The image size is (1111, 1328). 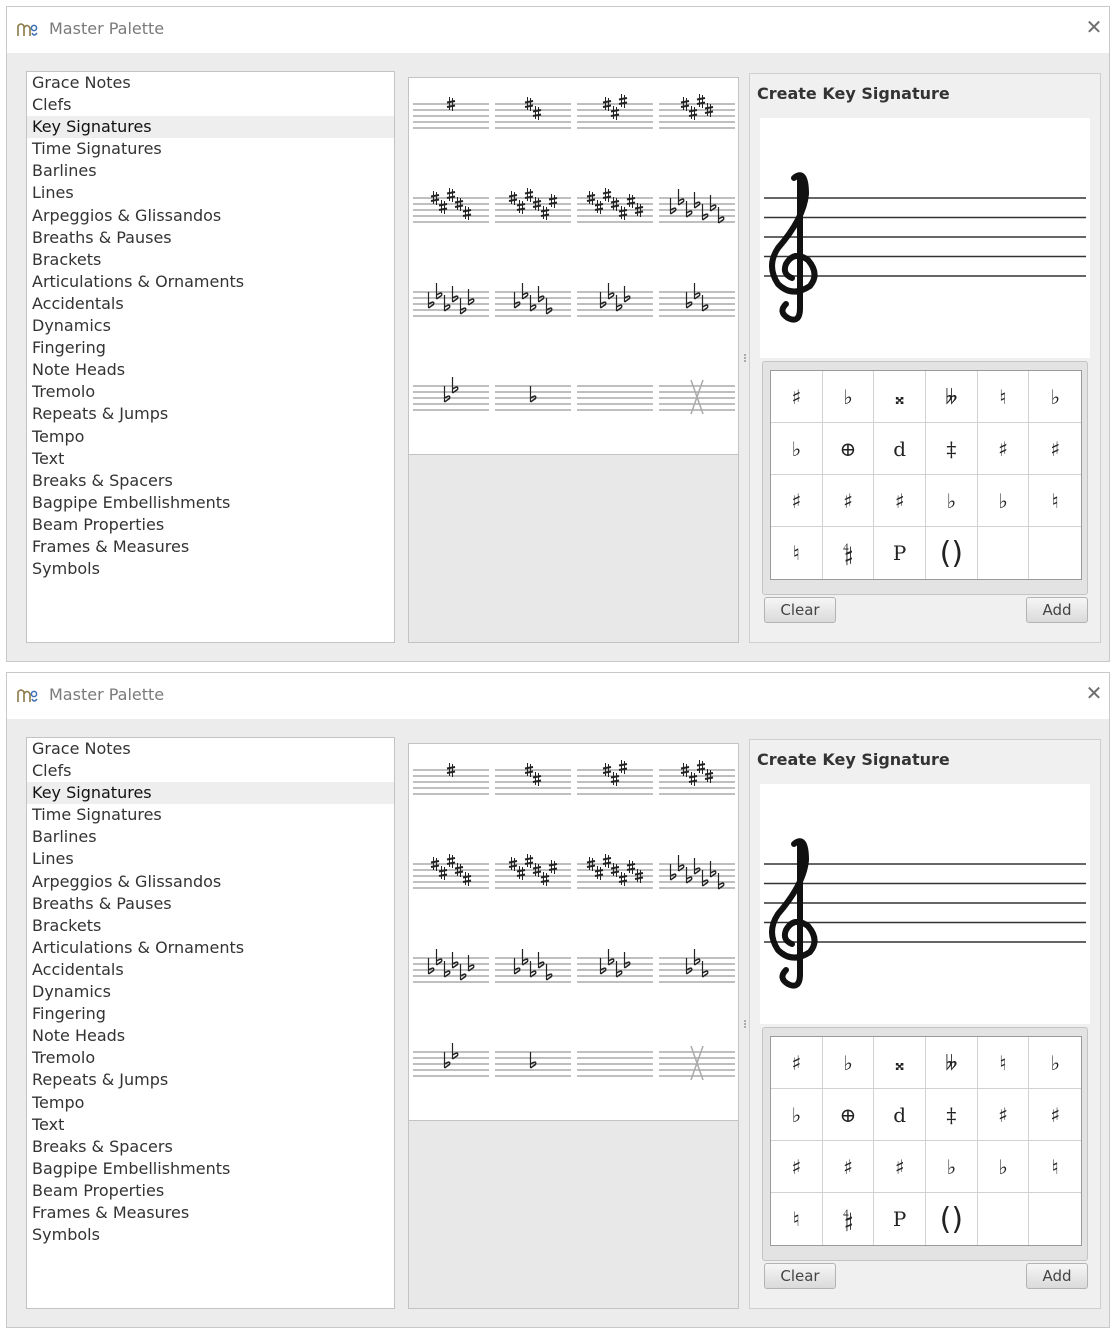 I want to click on natural-arrow-up-icon: ♮, so click(x=1055, y=1167).